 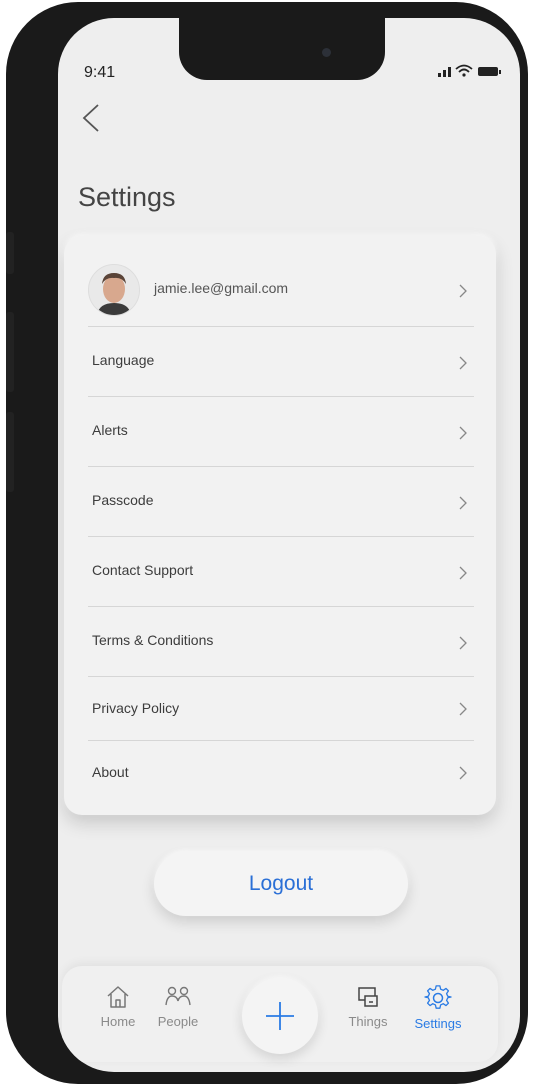 What do you see at coordinates (281, 708) in the screenshot?
I see `settings-item-privacy-policy: Privacy Policy` at bounding box center [281, 708].